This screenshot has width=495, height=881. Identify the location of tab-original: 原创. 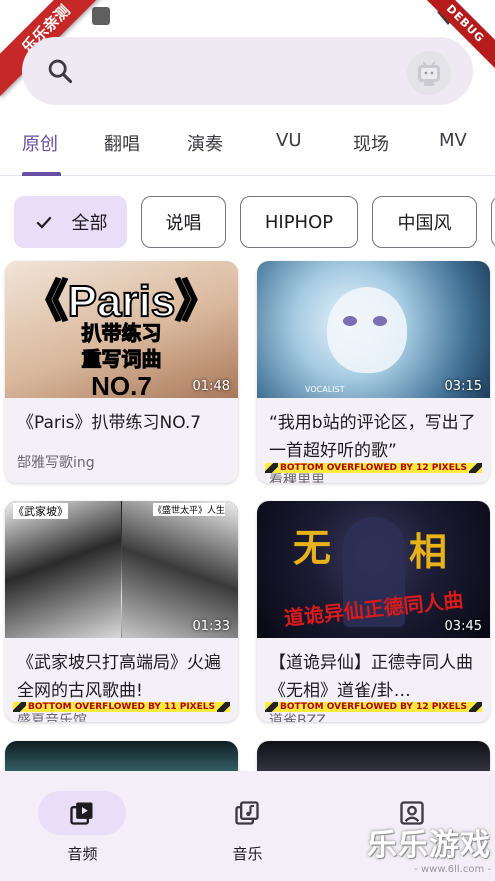
(40, 143).